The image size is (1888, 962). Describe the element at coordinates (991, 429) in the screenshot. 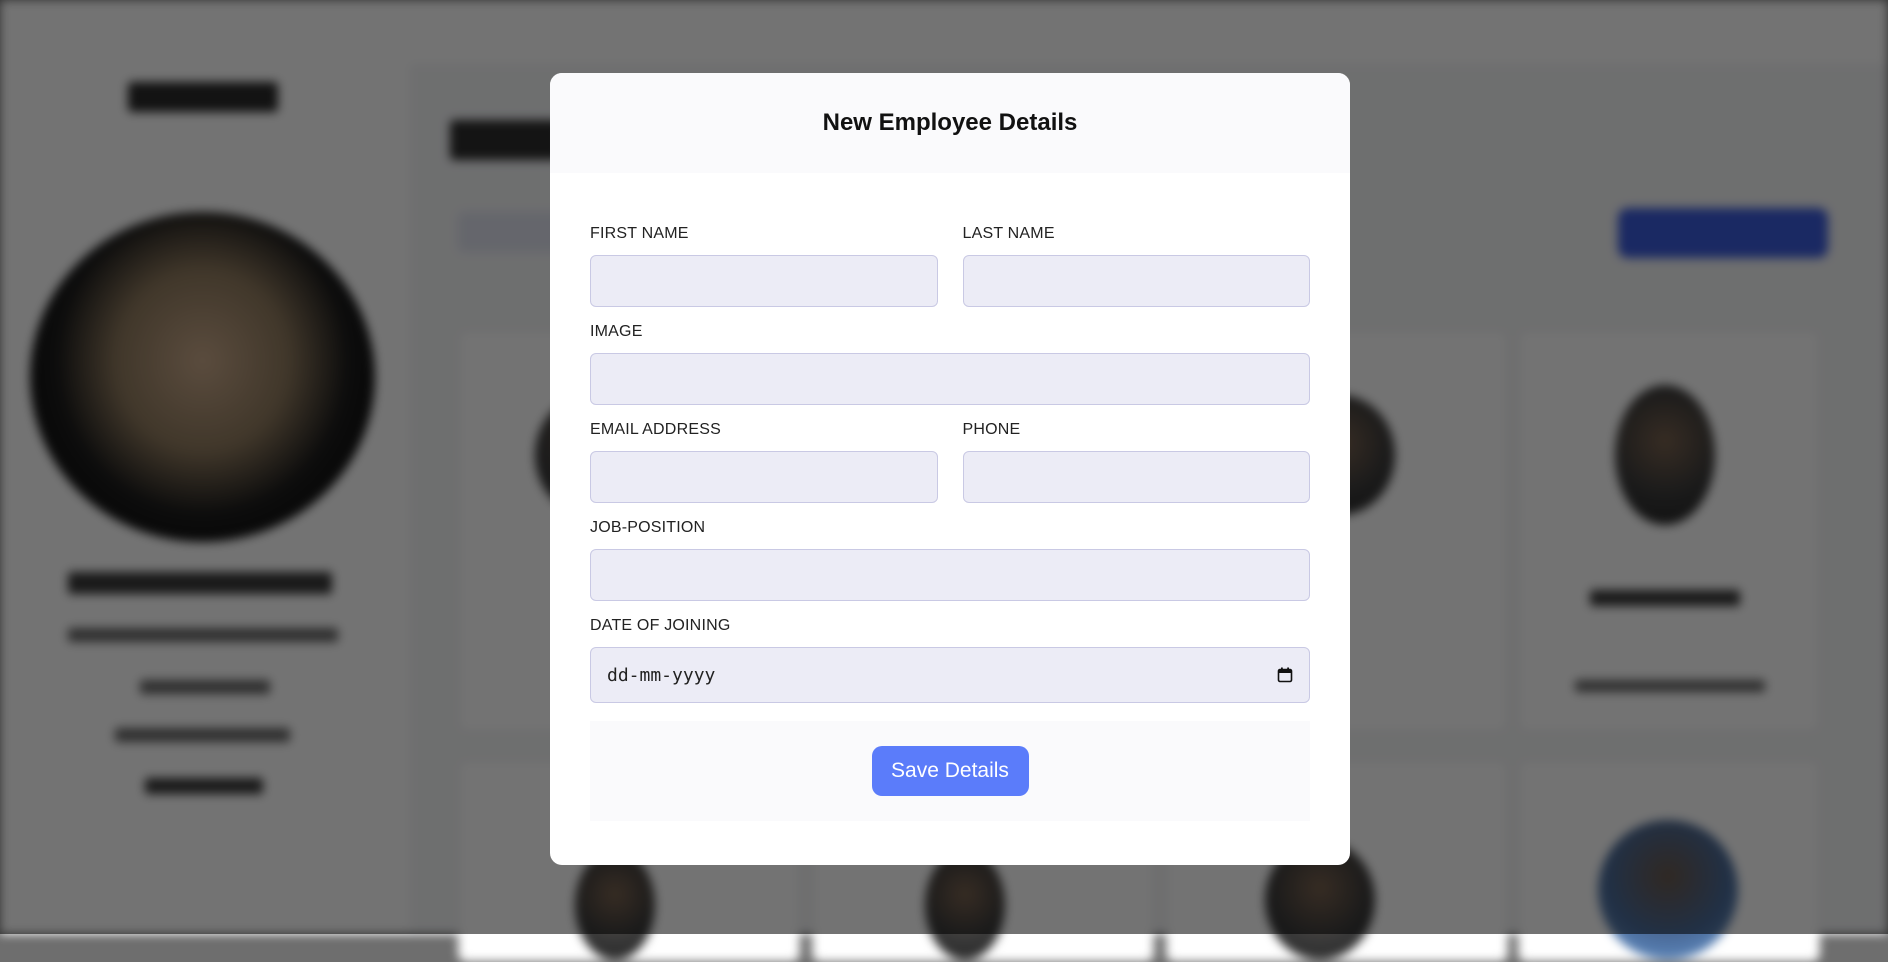

I see `phone-label: PHONE` at that location.